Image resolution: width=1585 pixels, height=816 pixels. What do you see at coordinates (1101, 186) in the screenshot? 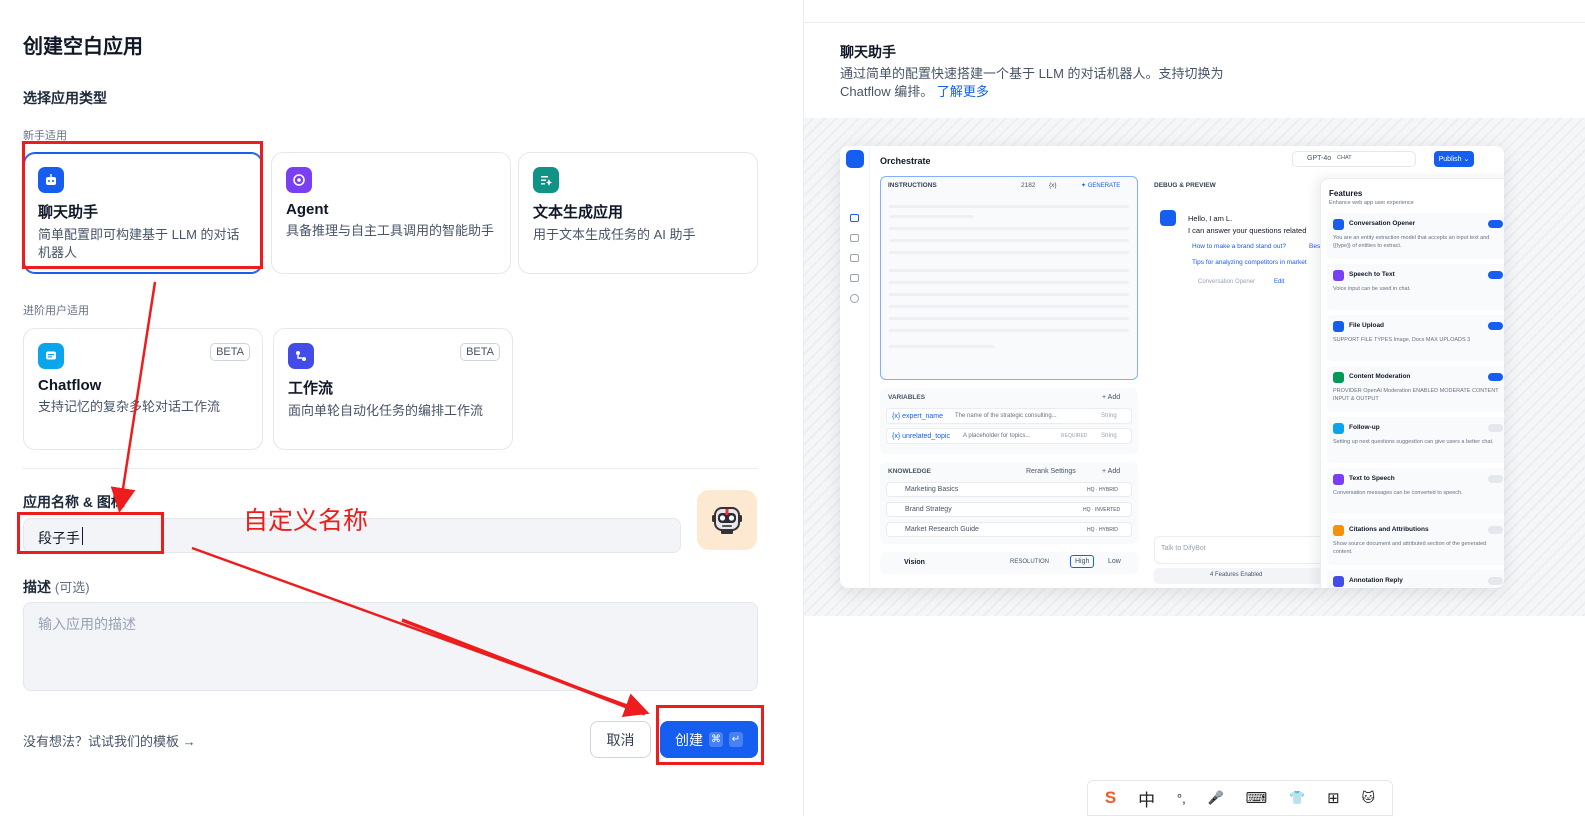
I see `preview-generate: ✦ GENERATE` at bounding box center [1101, 186].